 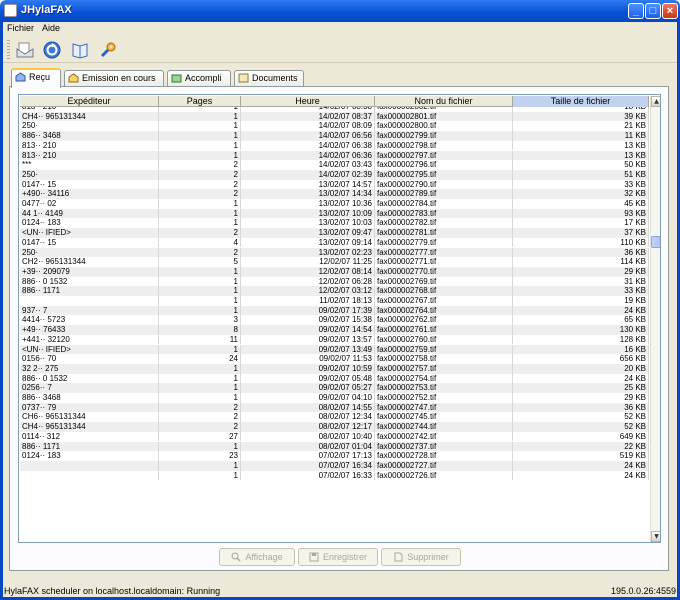 I want to click on table-row: *** 2 14/02/07 03:43 fax000002796.tif 50 KB, so click(x=334, y=165).